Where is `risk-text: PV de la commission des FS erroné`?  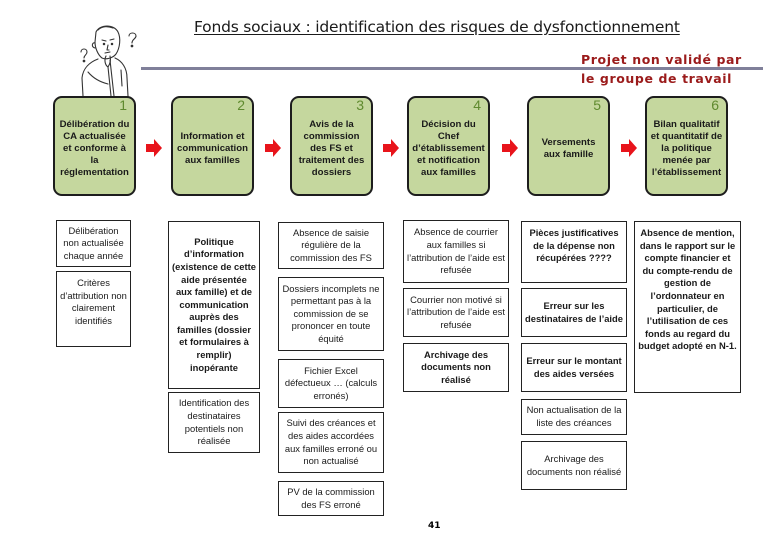 risk-text: PV de la commission des FS erroné is located at coordinates (331, 497).